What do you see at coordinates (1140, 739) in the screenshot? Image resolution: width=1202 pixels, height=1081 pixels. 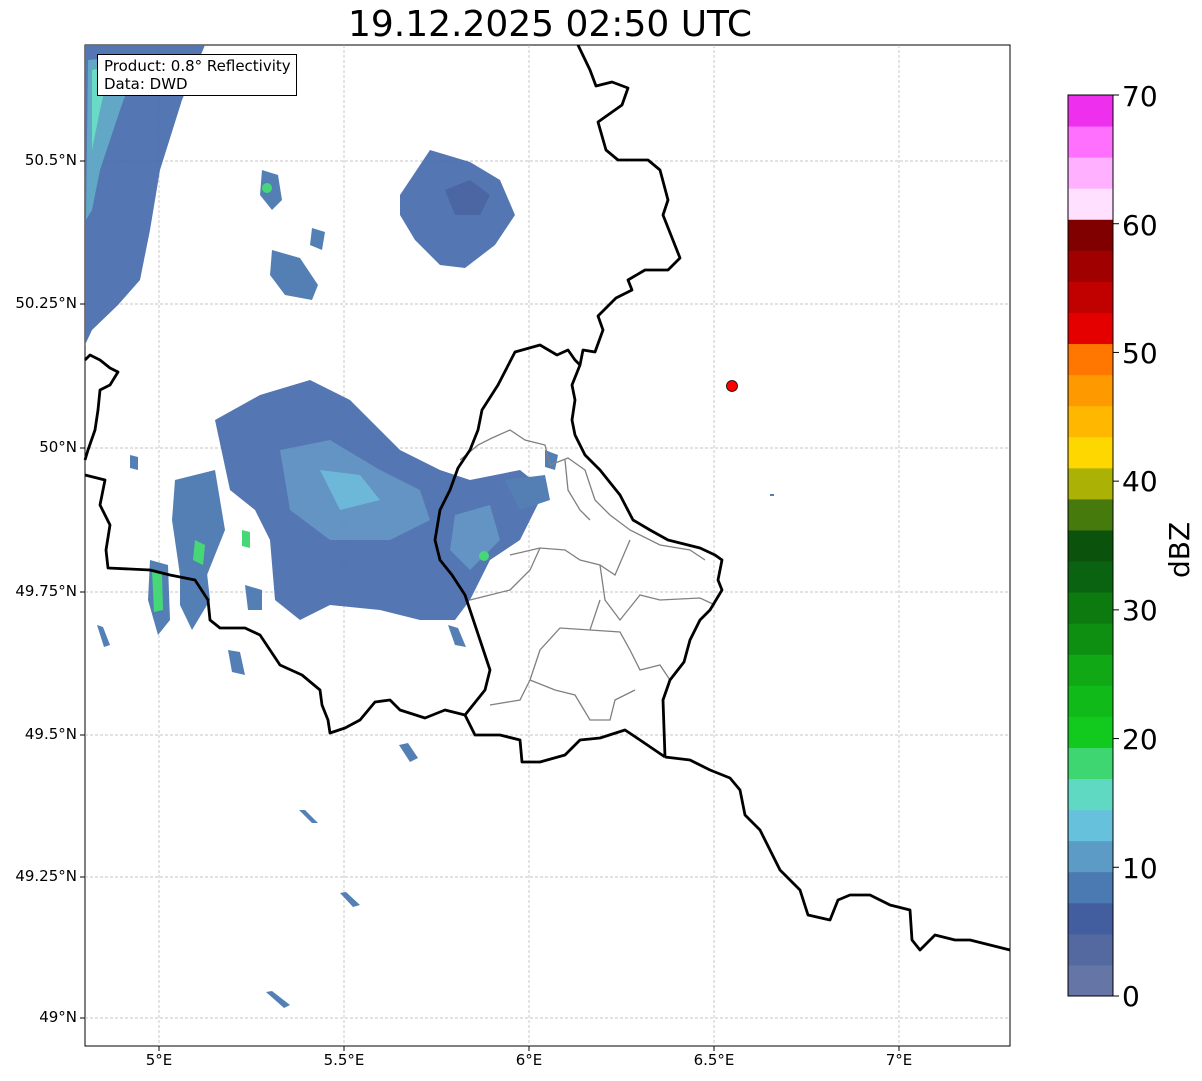 I see `colorbar-tick: 20` at bounding box center [1140, 739].